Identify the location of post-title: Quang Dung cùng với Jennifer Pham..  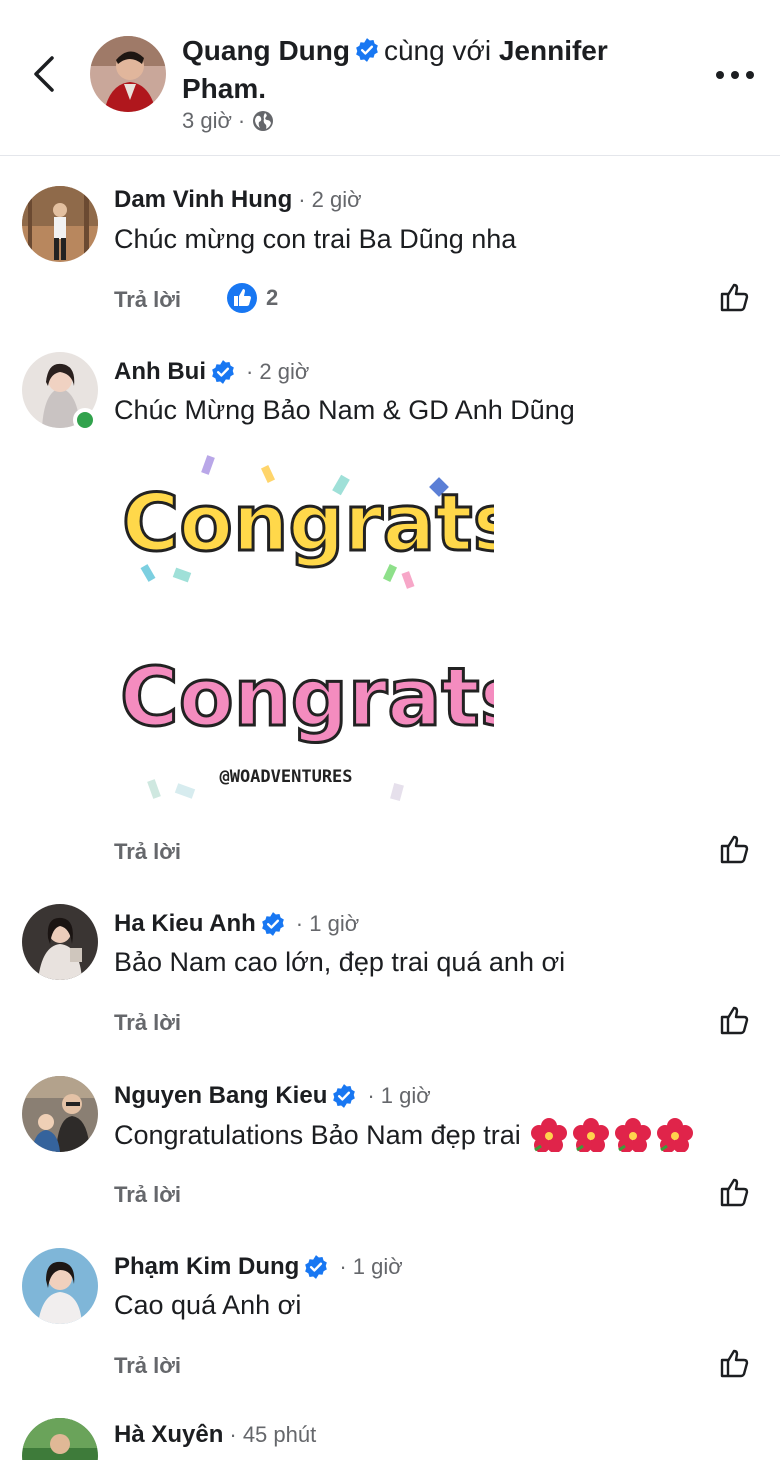
(422, 70).